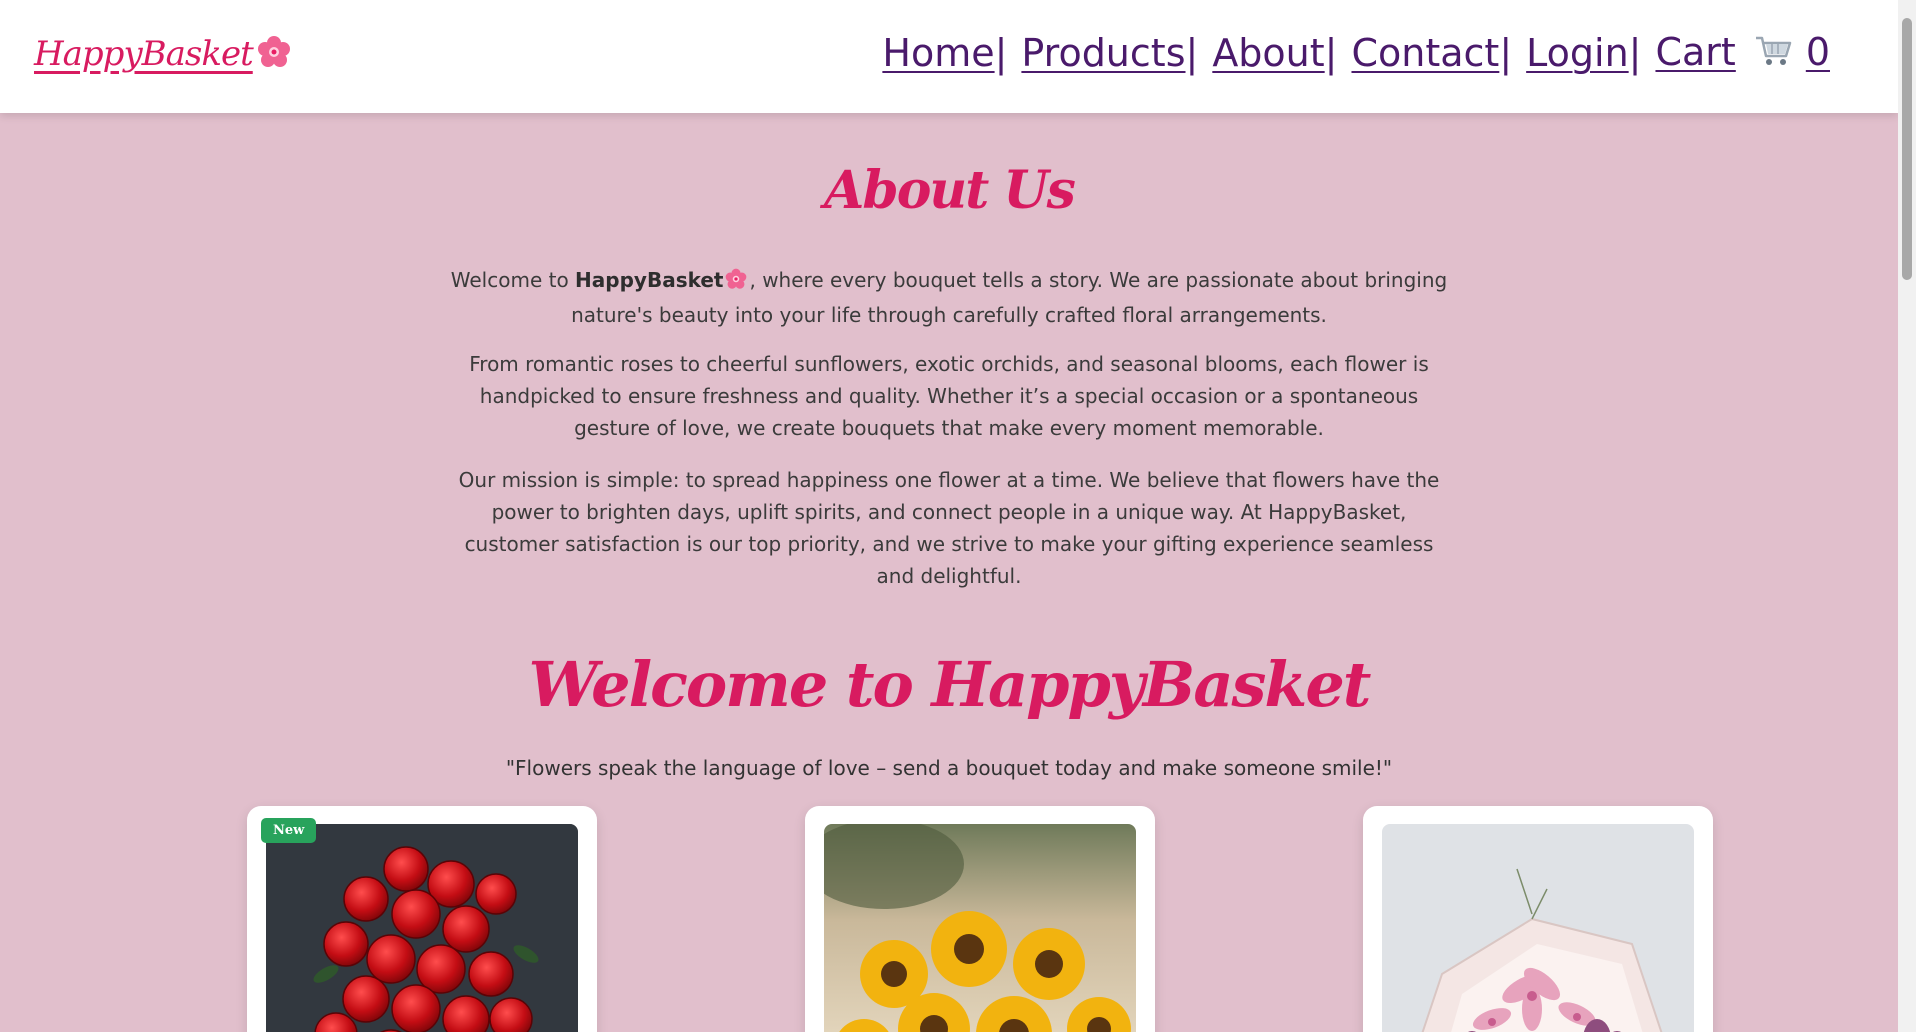 This screenshot has height=1032, width=1916. What do you see at coordinates (1817, 52) in the screenshot?
I see `cart-count: 0` at bounding box center [1817, 52].